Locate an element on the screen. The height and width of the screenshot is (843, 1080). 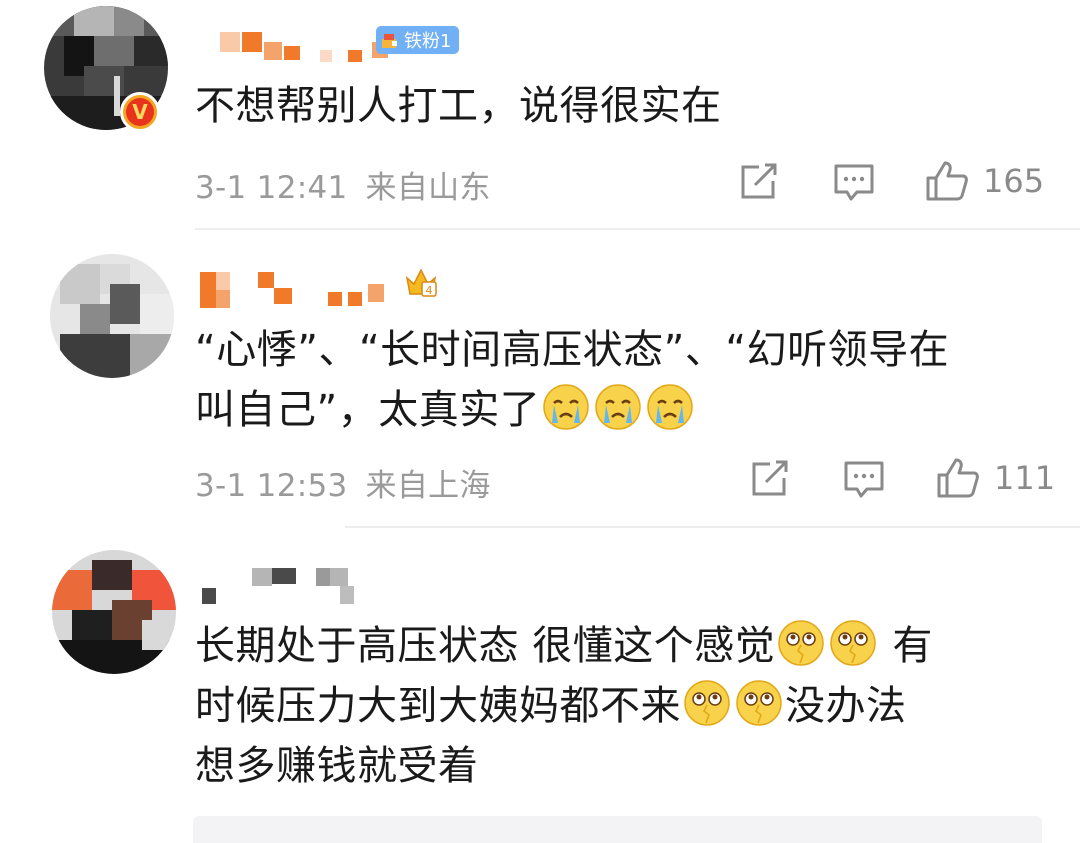
comment-location: 来自上海 is located at coordinates (428, 486).